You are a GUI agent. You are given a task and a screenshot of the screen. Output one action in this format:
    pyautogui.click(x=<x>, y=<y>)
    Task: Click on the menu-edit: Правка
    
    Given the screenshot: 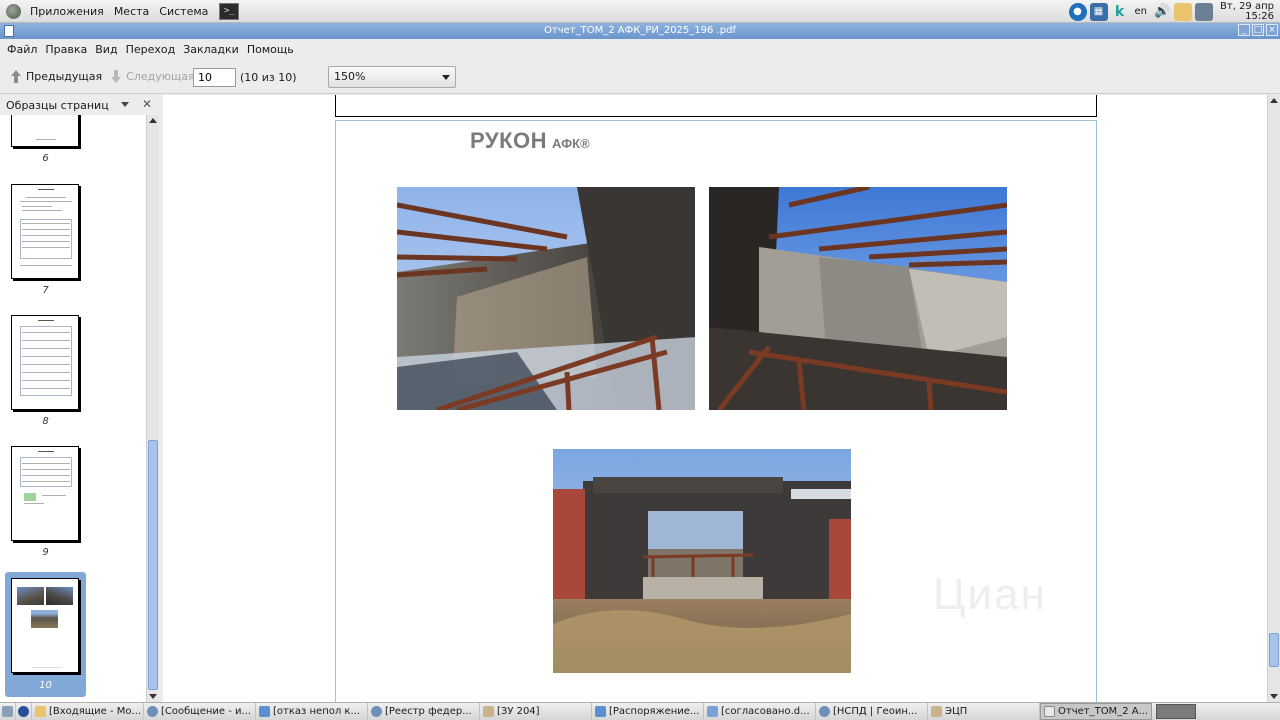 What is the action you would take?
    pyautogui.click(x=66, y=49)
    